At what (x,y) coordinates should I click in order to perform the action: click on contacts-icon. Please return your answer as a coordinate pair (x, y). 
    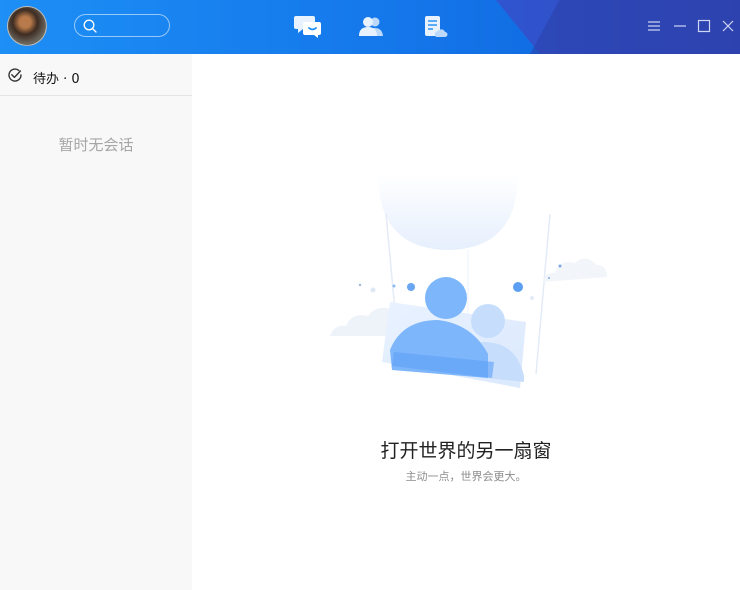
    Looking at the image, I should click on (371, 26).